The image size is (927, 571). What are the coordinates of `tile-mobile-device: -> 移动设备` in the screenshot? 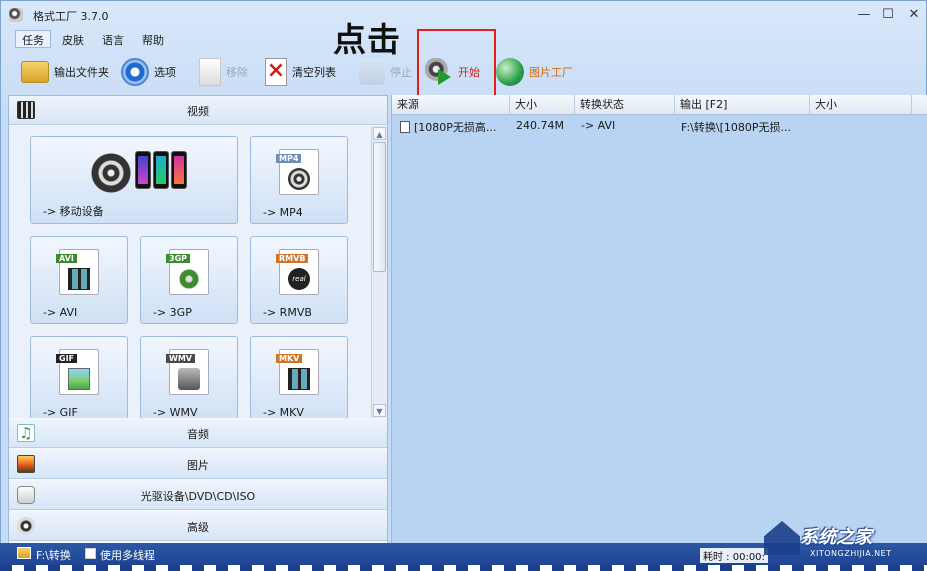 It's located at (134, 180).